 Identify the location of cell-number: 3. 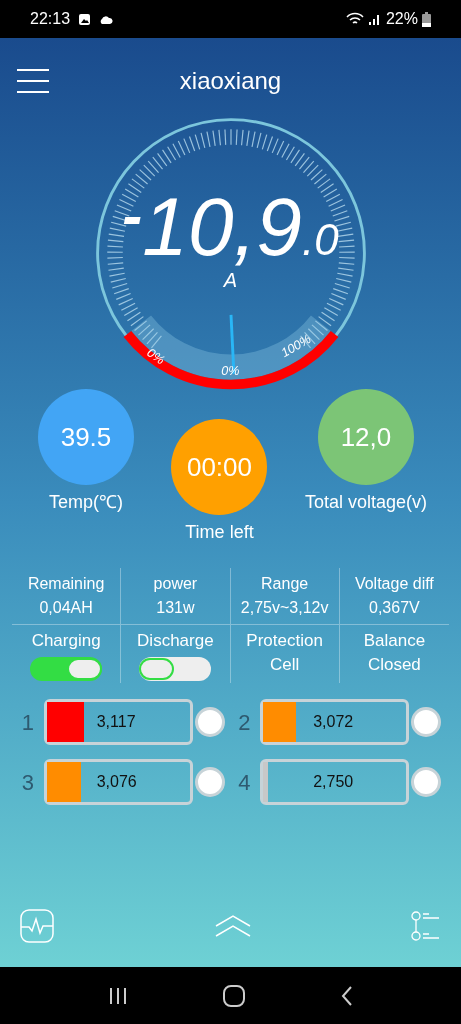
(27, 782).